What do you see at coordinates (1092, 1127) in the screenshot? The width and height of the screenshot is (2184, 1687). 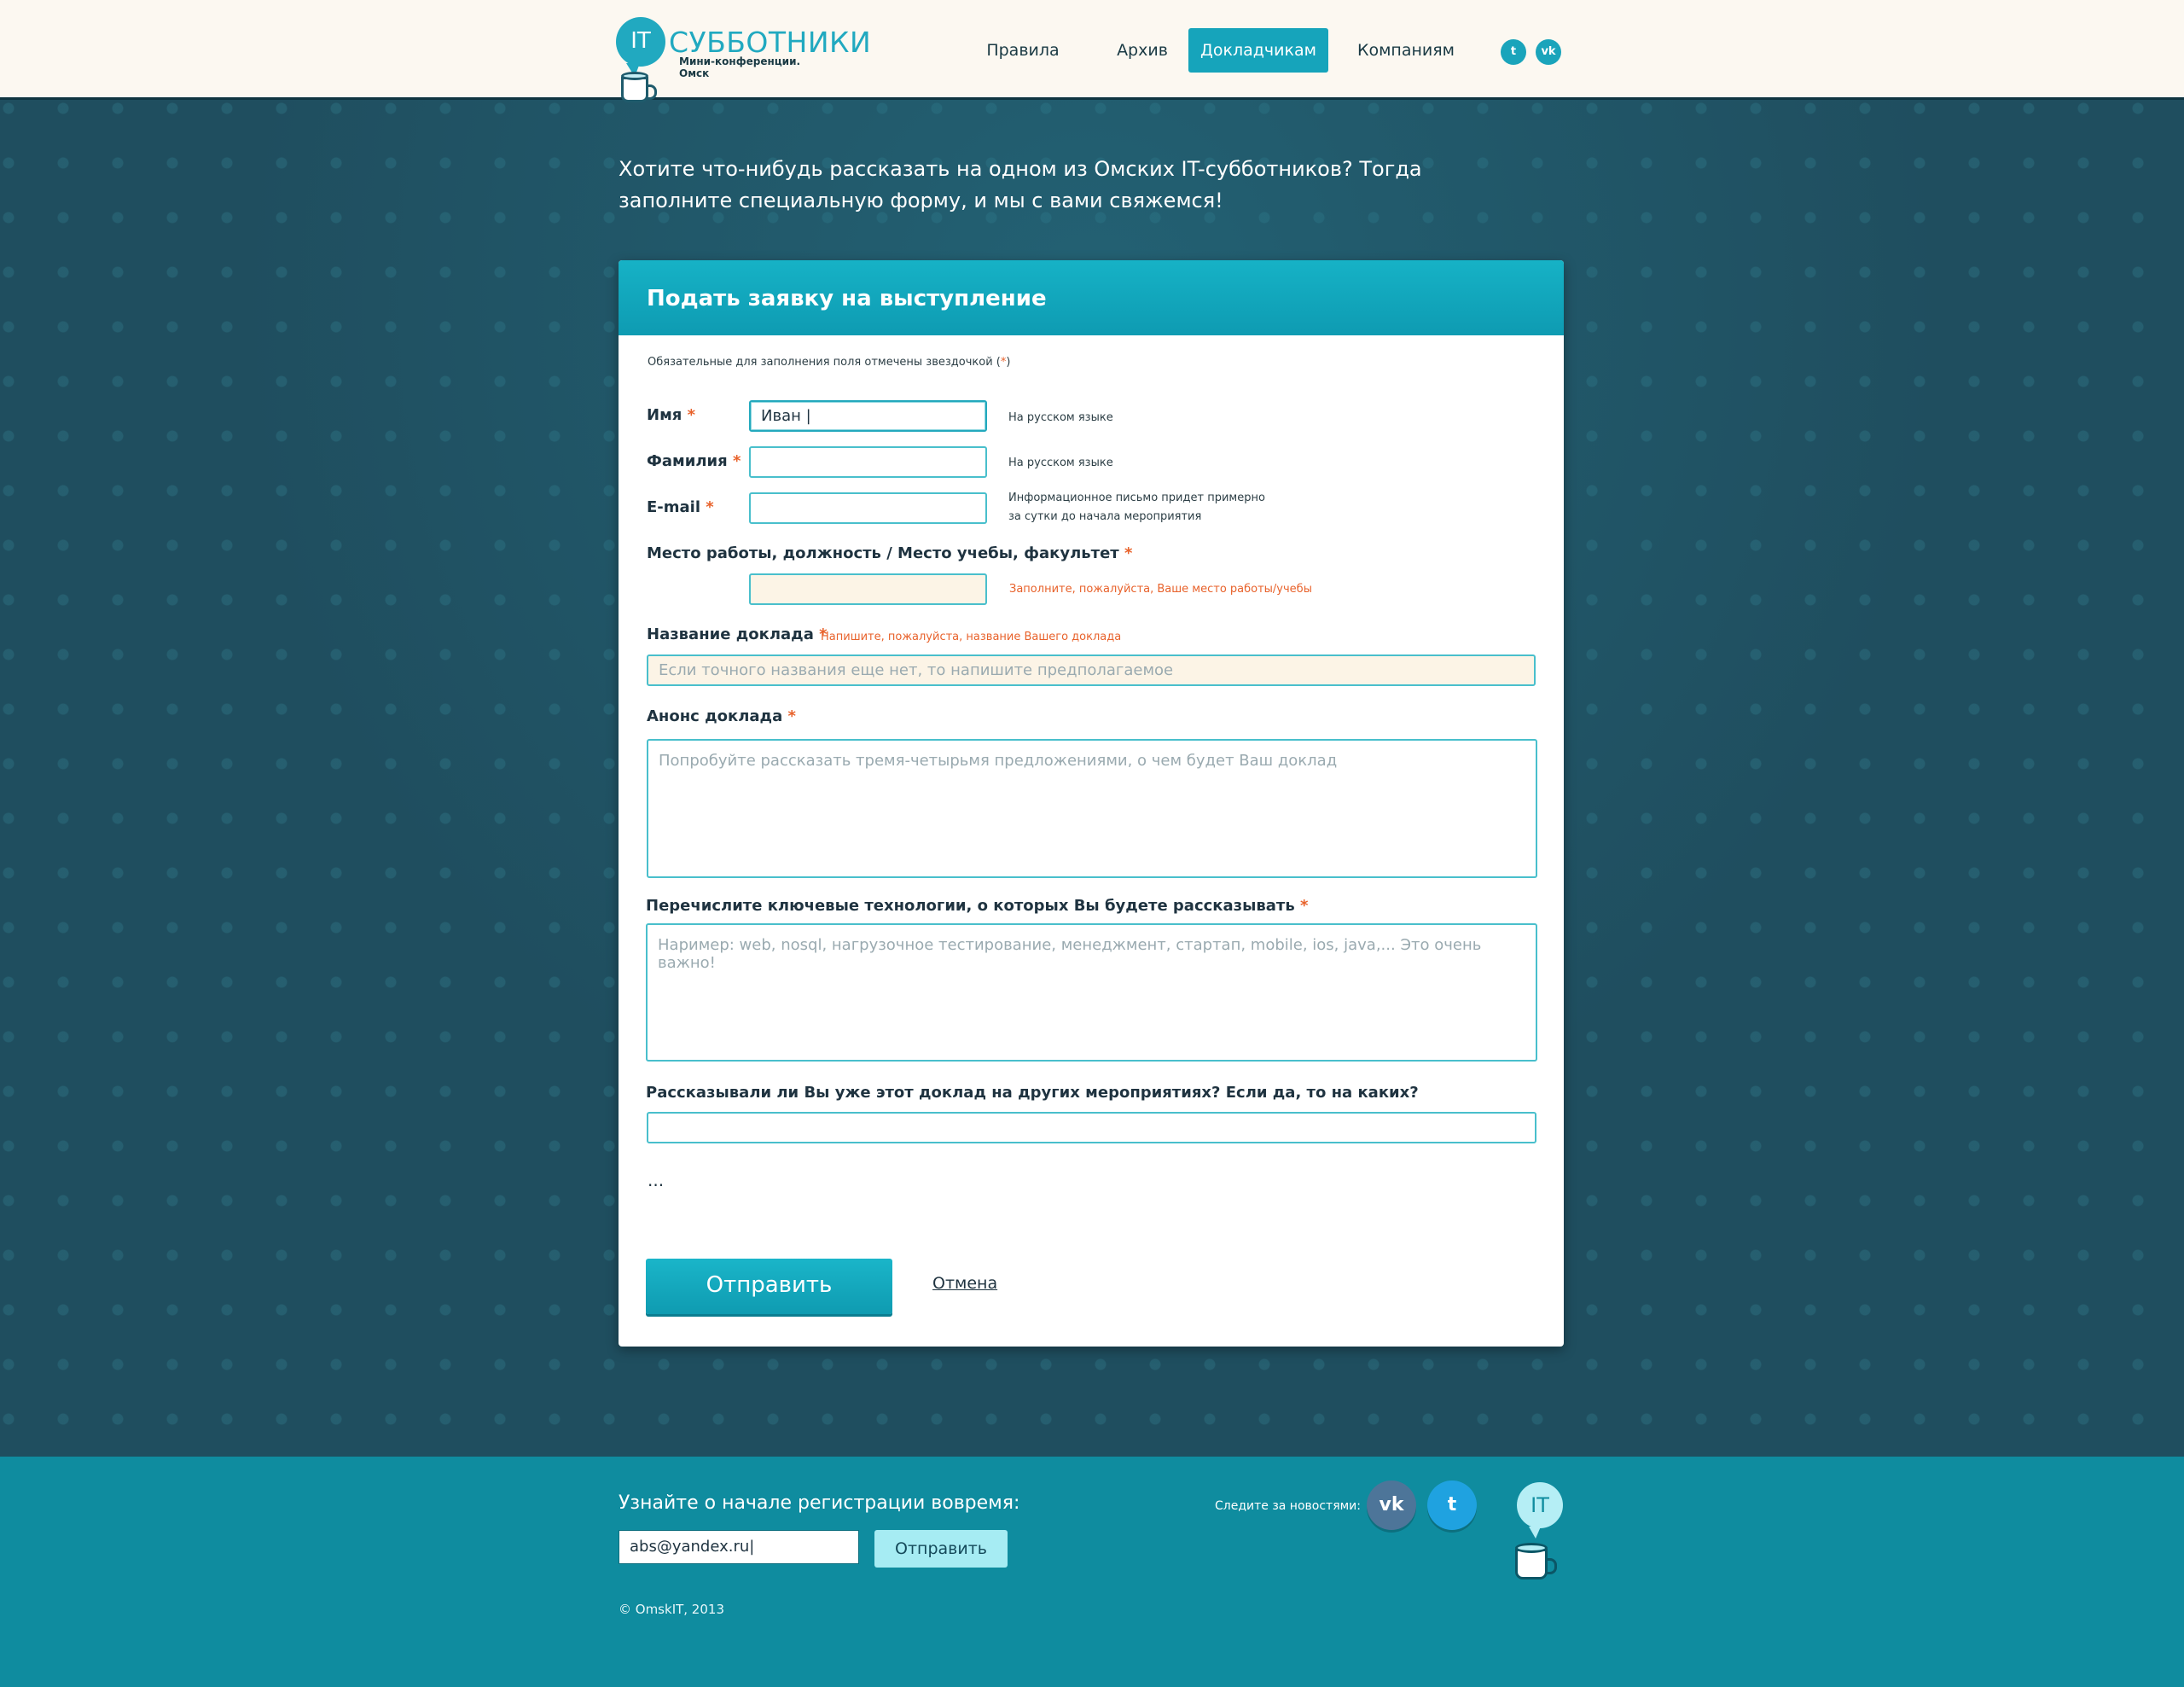 I see `prior-events-input` at bounding box center [1092, 1127].